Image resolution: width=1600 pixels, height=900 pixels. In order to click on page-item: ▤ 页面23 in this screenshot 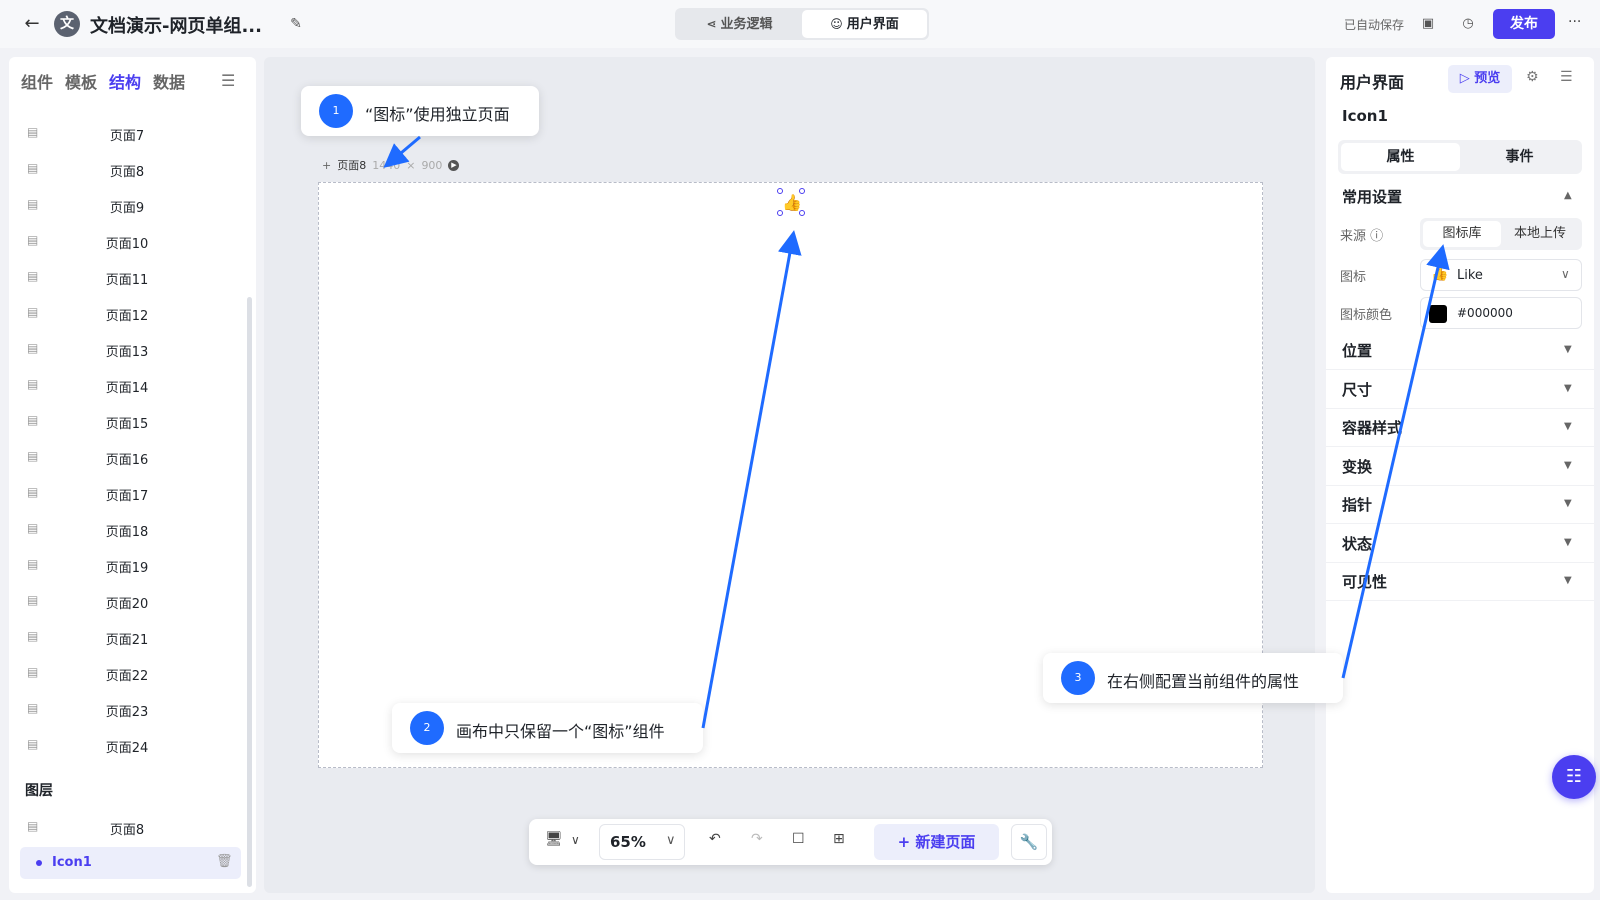, I will do `click(127, 709)`.